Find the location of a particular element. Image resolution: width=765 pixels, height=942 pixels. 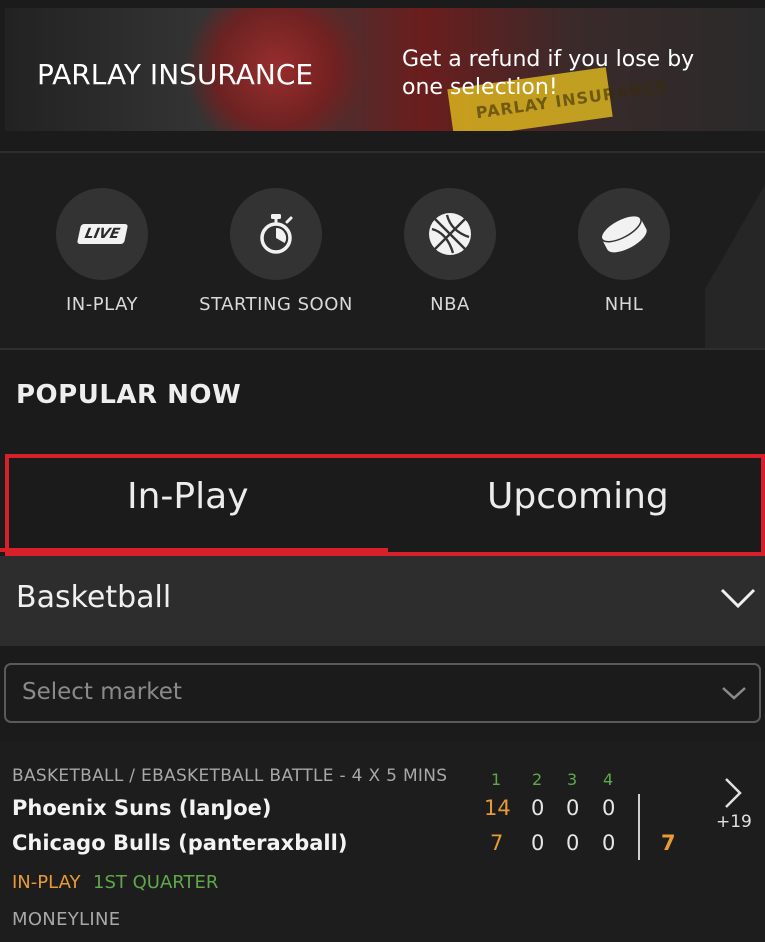

team-away: Chicago Bulls (panteraxball) is located at coordinates (180, 843).